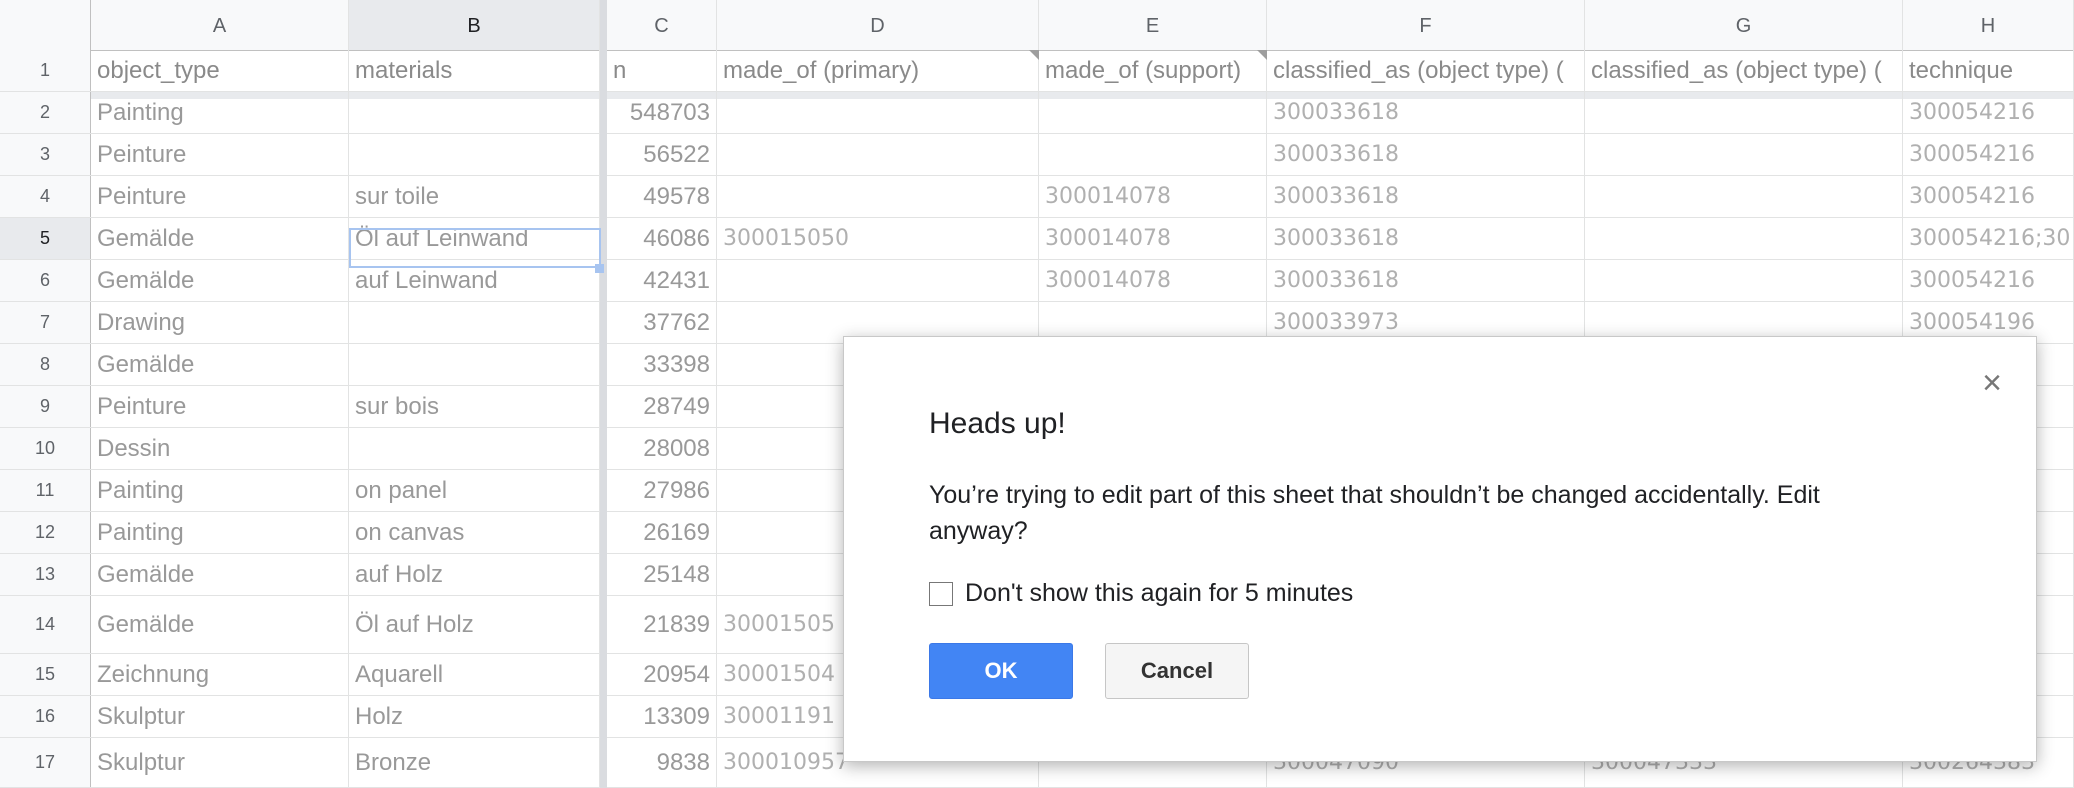  Describe the element at coordinates (1988, 25) in the screenshot. I see `column-header-h: H` at that location.